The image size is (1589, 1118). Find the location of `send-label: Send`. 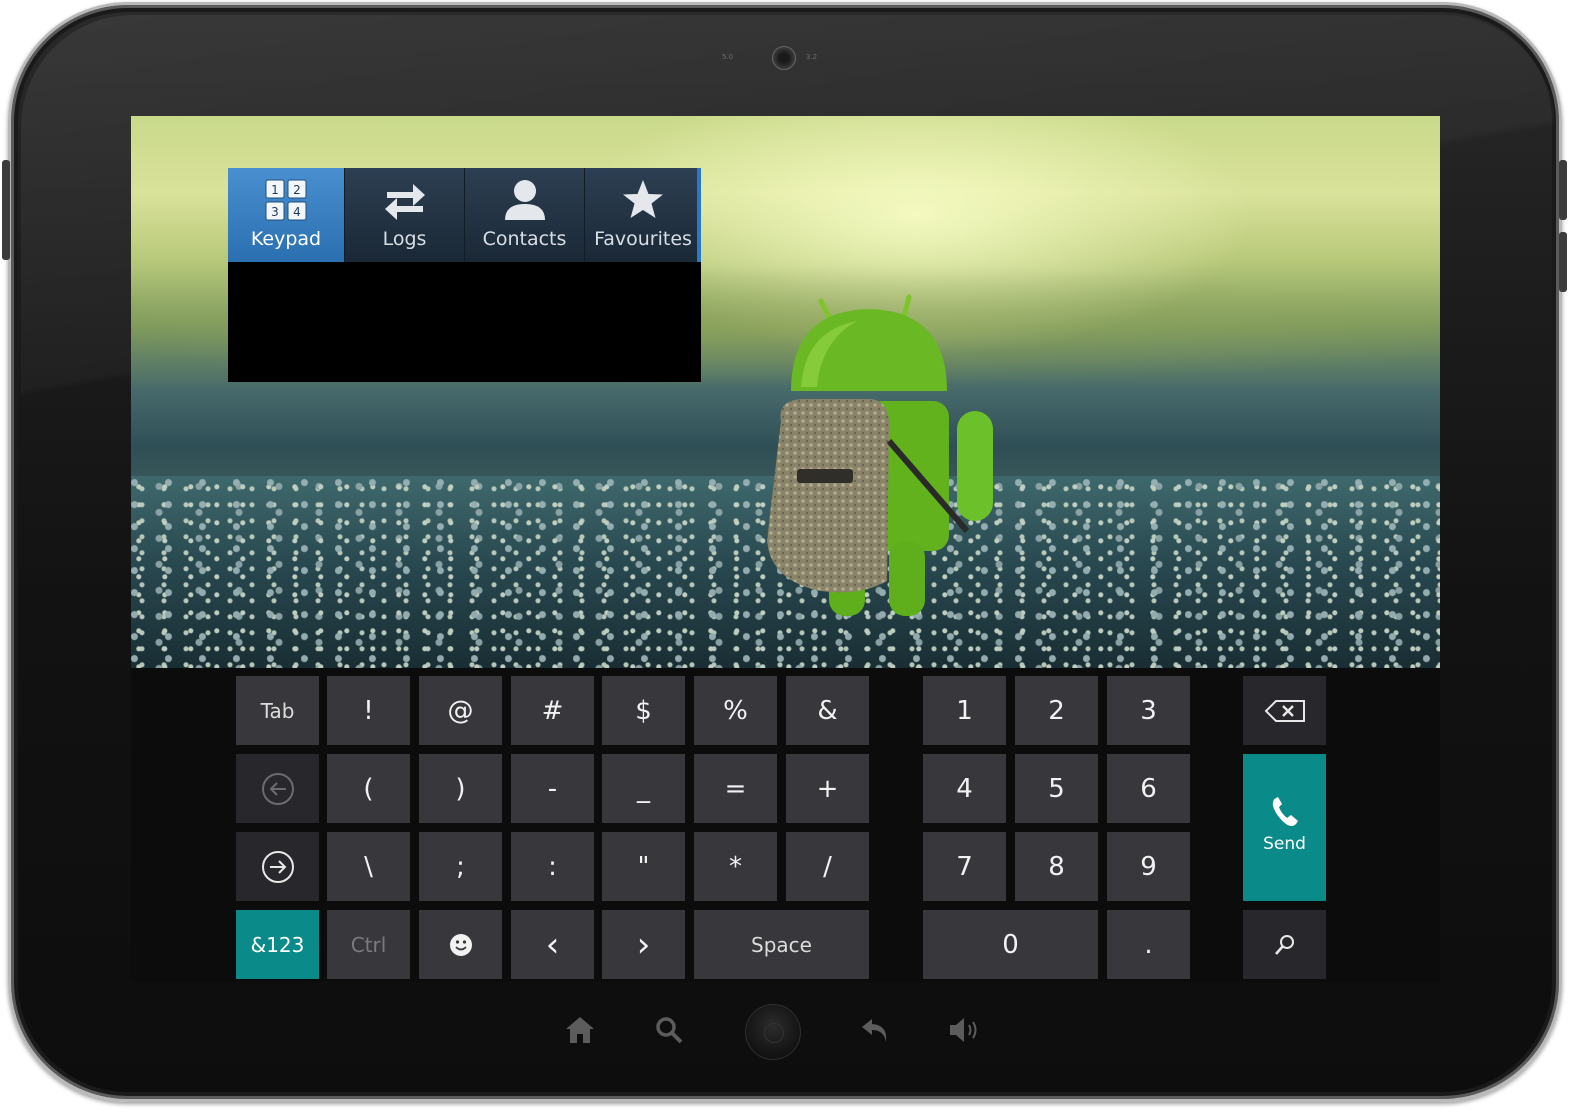

send-label: Send is located at coordinates (1284, 844).